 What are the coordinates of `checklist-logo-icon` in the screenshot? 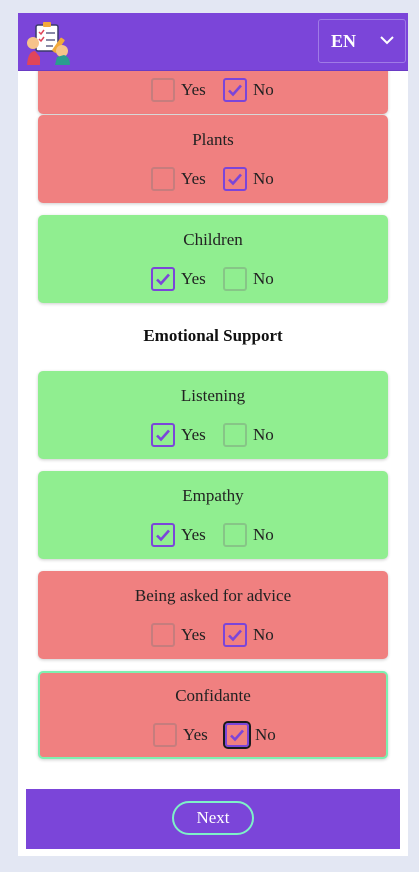 It's located at (48, 43).